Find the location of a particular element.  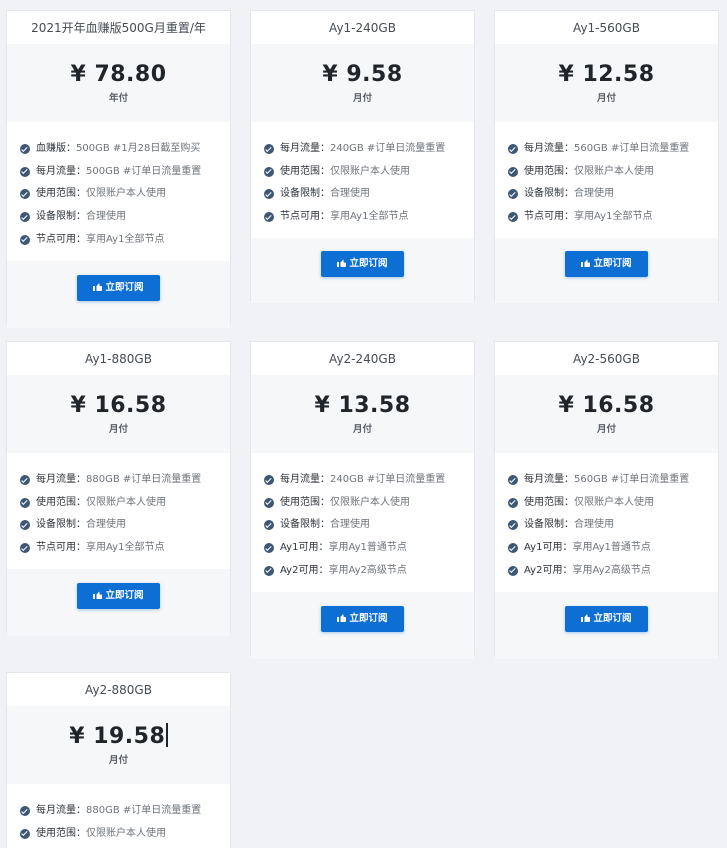

price-box: ¥ 9.58 月付 is located at coordinates (362, 83).